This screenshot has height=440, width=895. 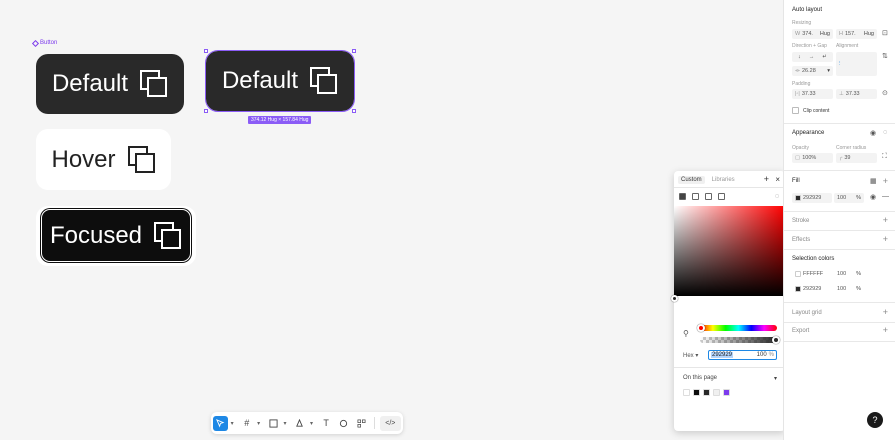 I want to click on add-export-button: +, so click(x=885, y=330).